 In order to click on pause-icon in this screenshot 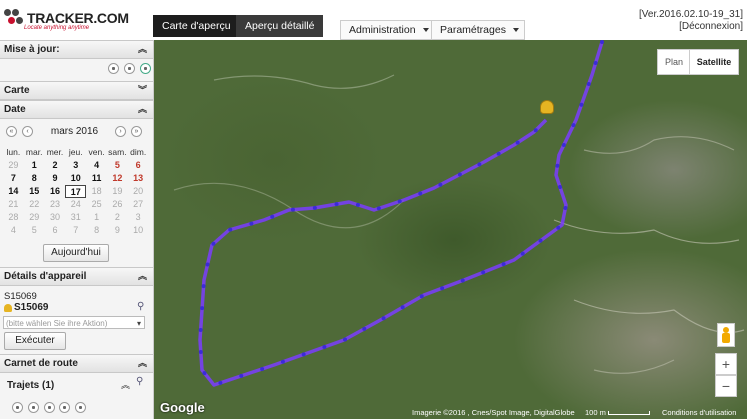, I will do `click(33, 407)`.